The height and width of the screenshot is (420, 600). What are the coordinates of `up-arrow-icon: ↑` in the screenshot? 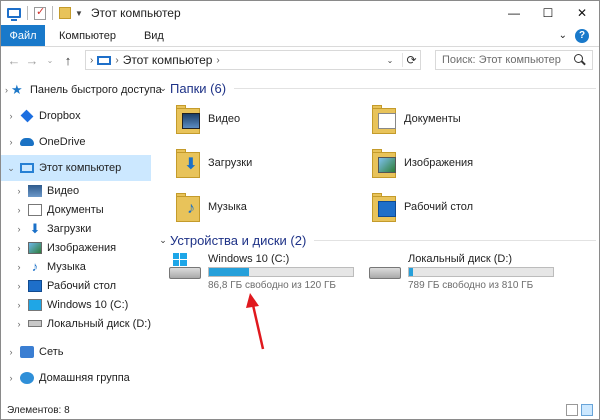 It's located at (68, 60).